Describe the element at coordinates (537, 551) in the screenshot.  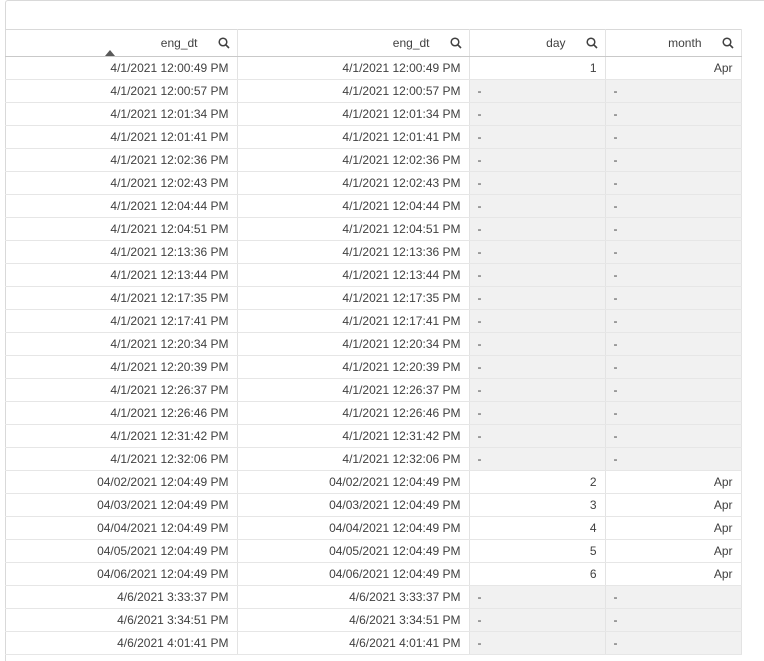
I see `table-cell: 5` at that location.